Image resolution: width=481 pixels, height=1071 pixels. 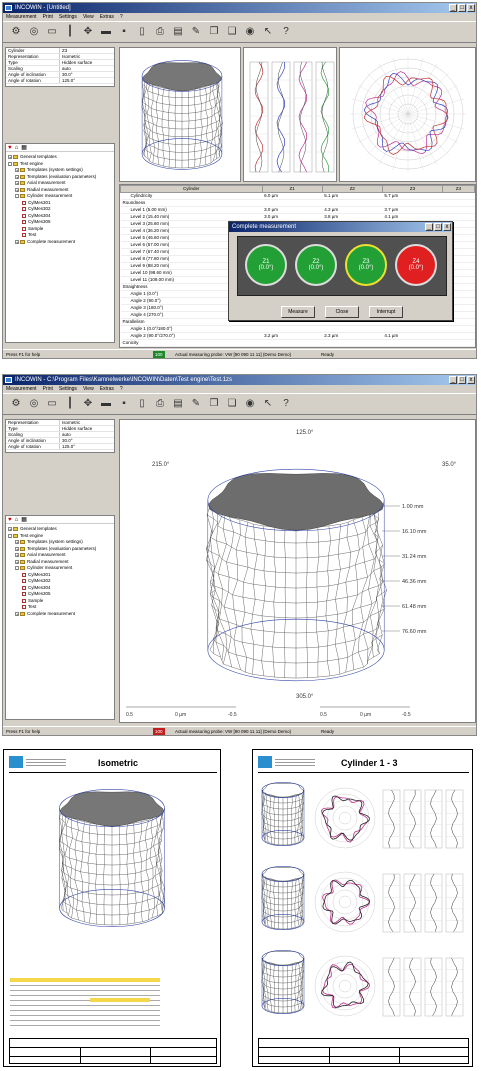 What do you see at coordinates (297, 203) in the screenshot?
I see `table-row: Roundness` at bounding box center [297, 203].